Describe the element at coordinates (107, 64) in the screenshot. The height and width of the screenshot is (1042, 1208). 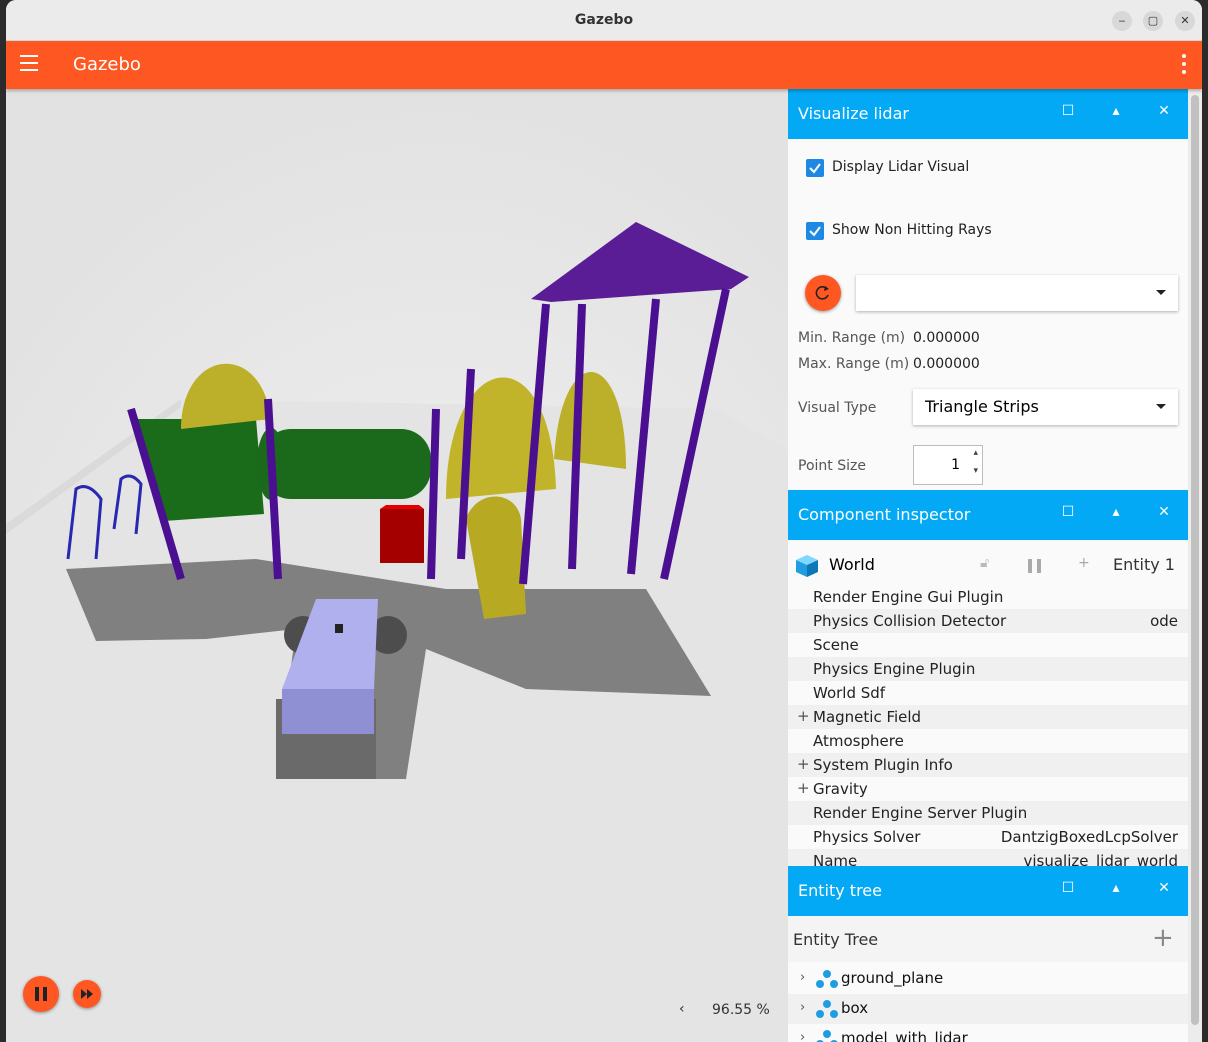
I see `app-title: Gazebo` at that location.